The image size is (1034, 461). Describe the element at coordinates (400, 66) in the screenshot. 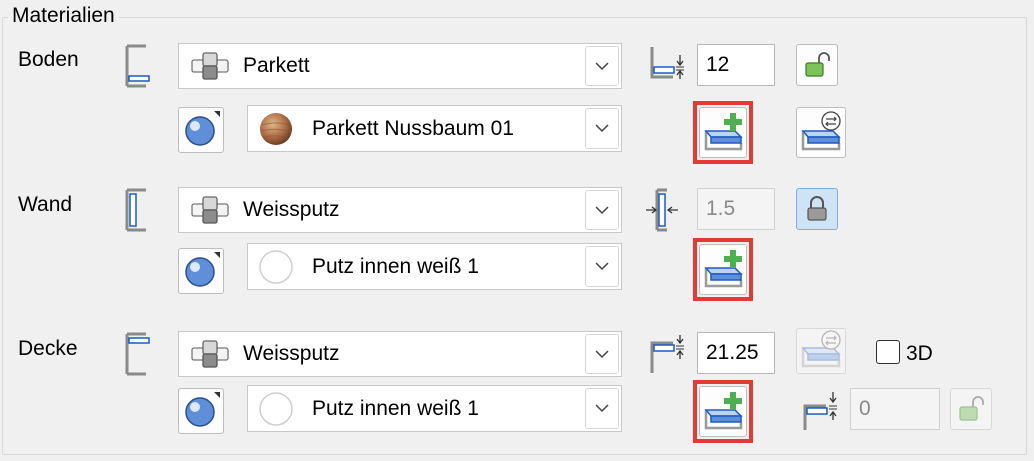

I see `material-combo-boden: Parkett` at that location.